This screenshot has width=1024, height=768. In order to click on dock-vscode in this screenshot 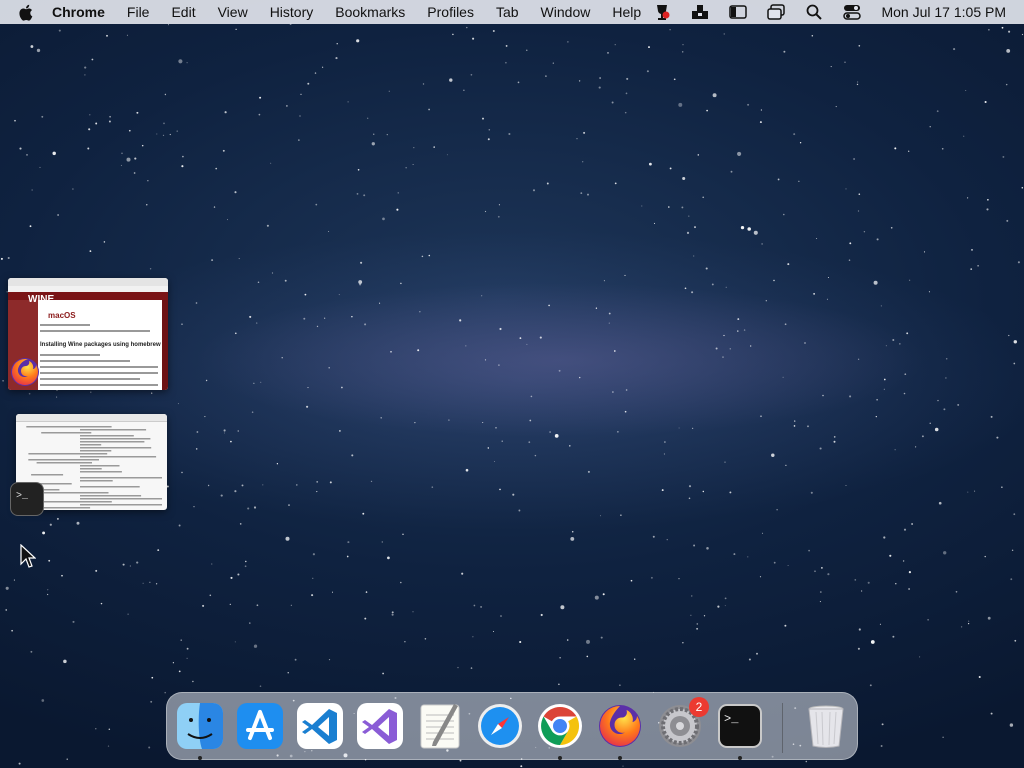, I will do `click(320, 726)`.